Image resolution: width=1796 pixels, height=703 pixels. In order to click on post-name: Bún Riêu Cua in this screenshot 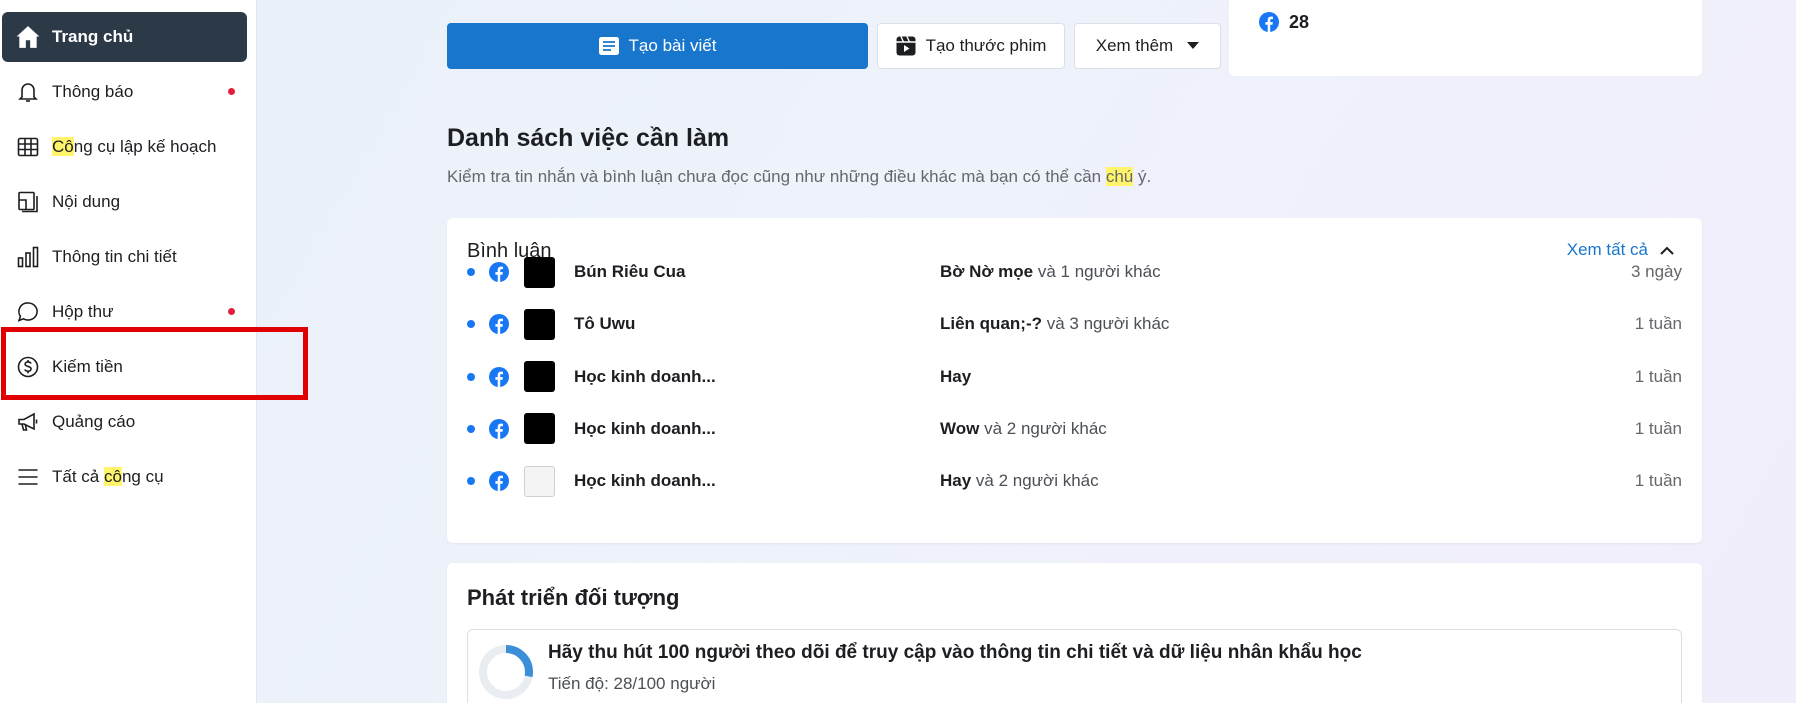, I will do `click(630, 271)`.